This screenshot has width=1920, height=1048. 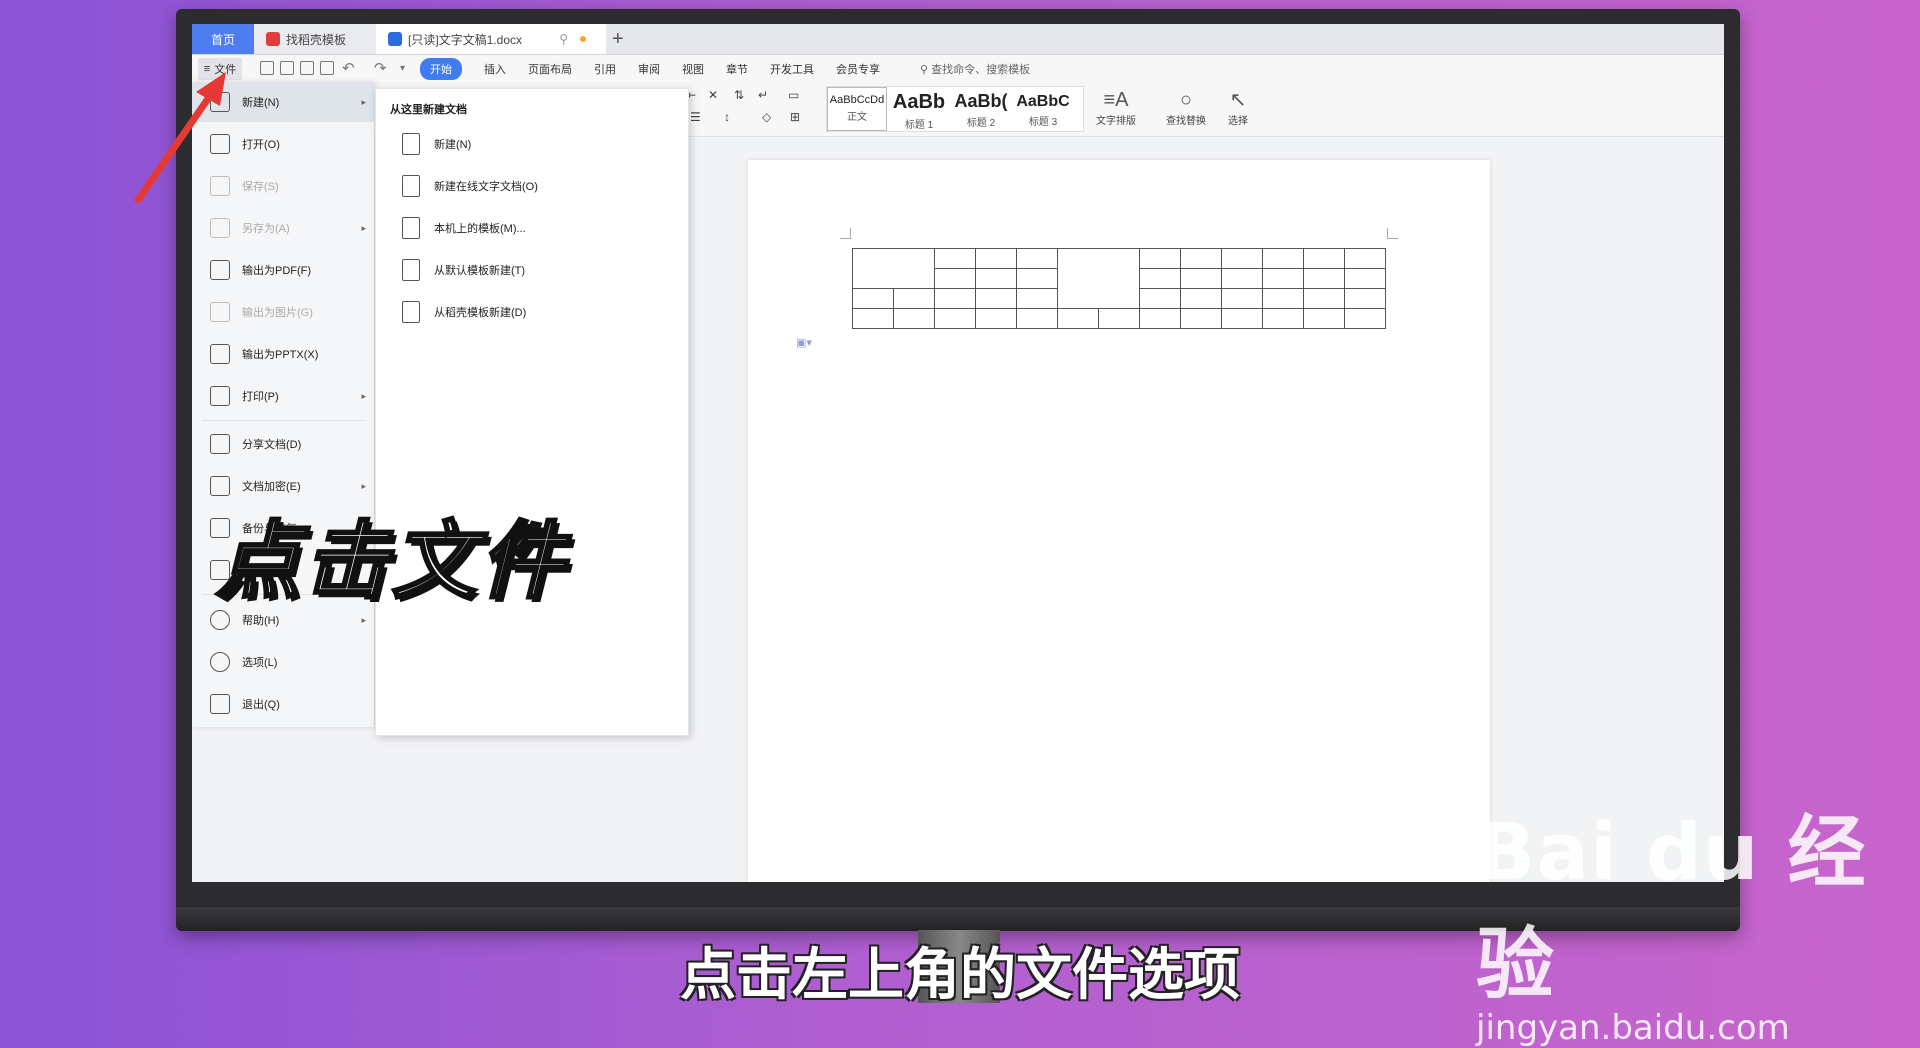 What do you see at coordinates (271, 487) in the screenshot?
I see `file-menu-encrypt-label: 文档加密(E)` at bounding box center [271, 487].